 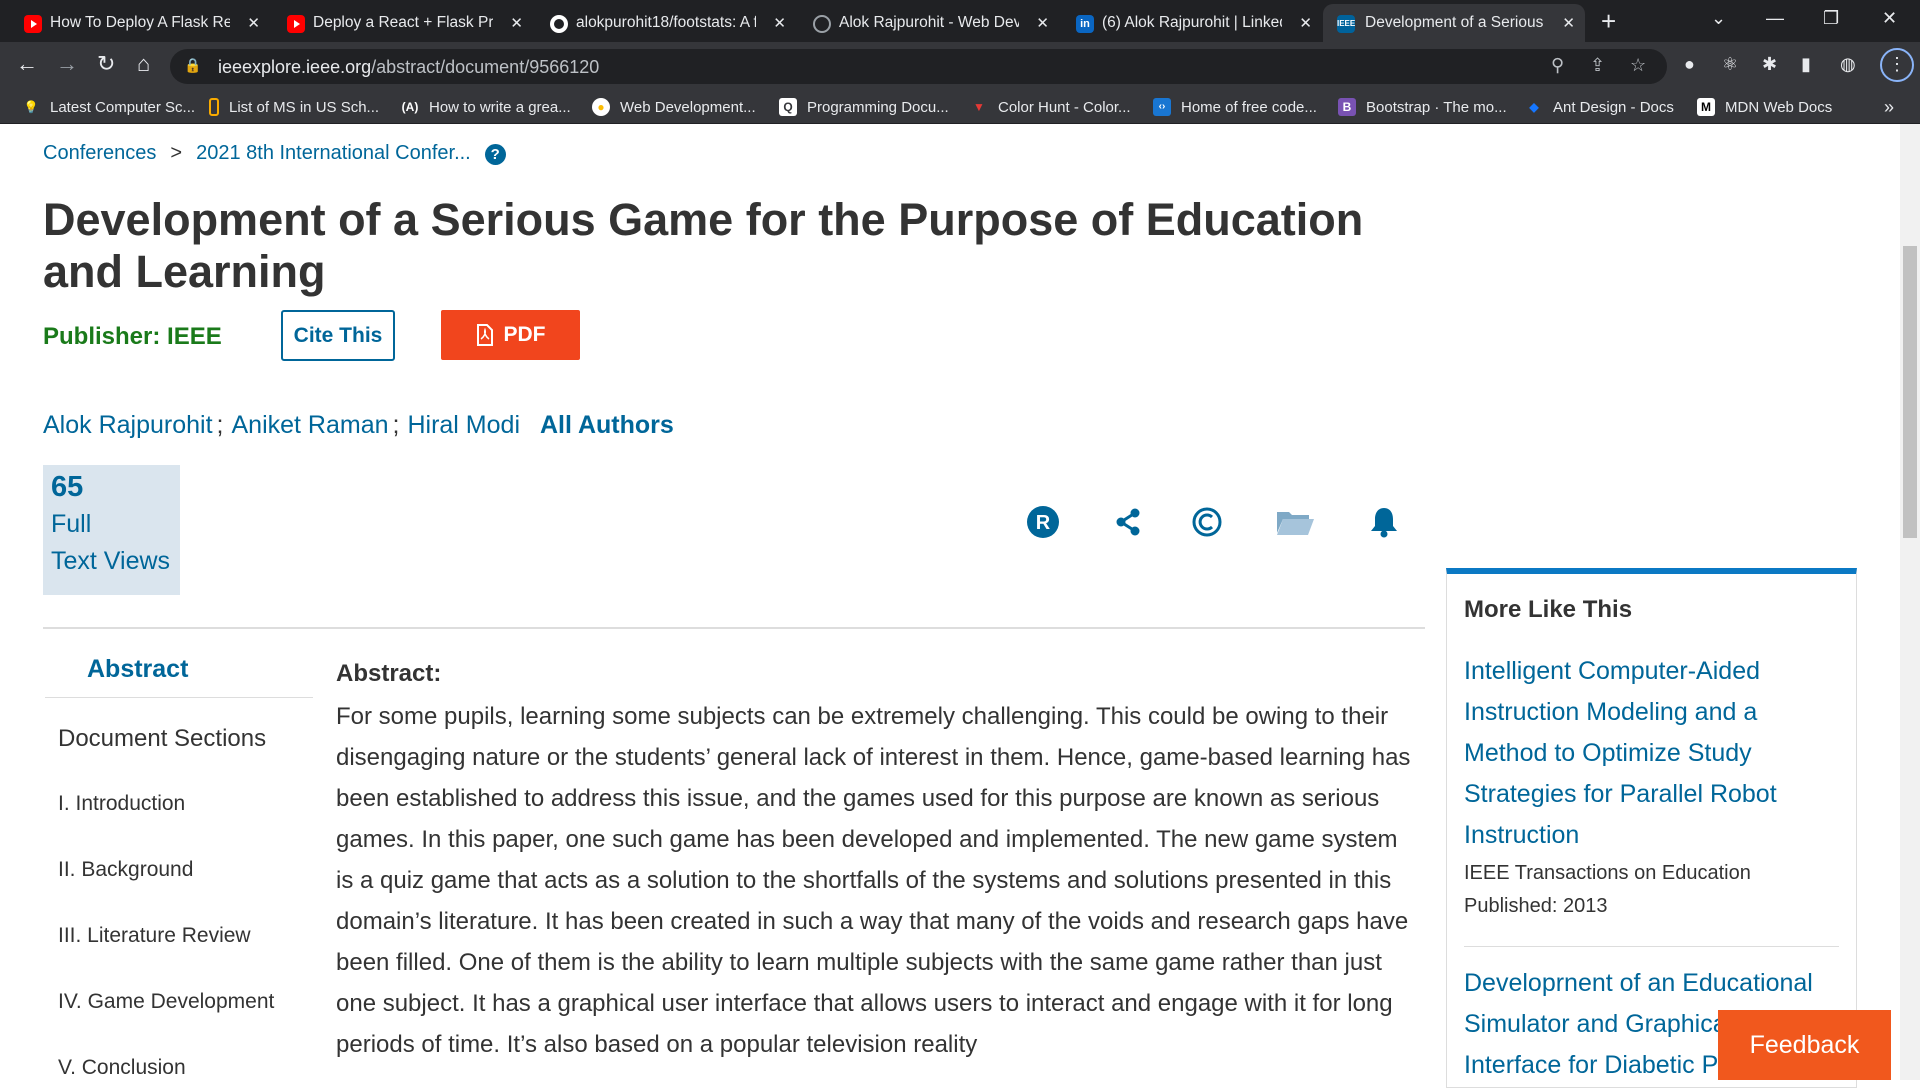 What do you see at coordinates (607, 425) in the screenshot?
I see `all-authors-link: All Authors` at bounding box center [607, 425].